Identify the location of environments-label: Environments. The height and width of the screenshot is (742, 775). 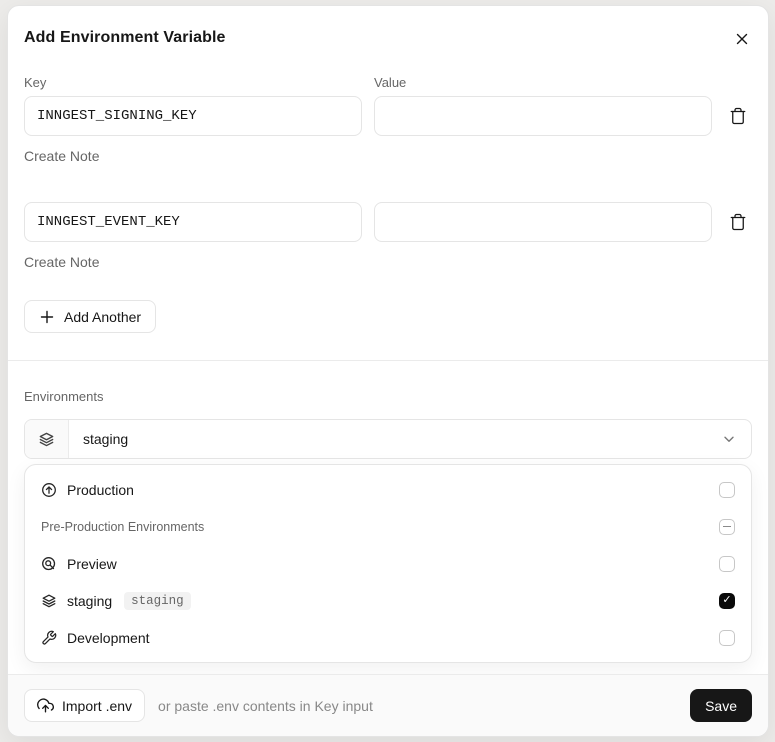
(64, 396).